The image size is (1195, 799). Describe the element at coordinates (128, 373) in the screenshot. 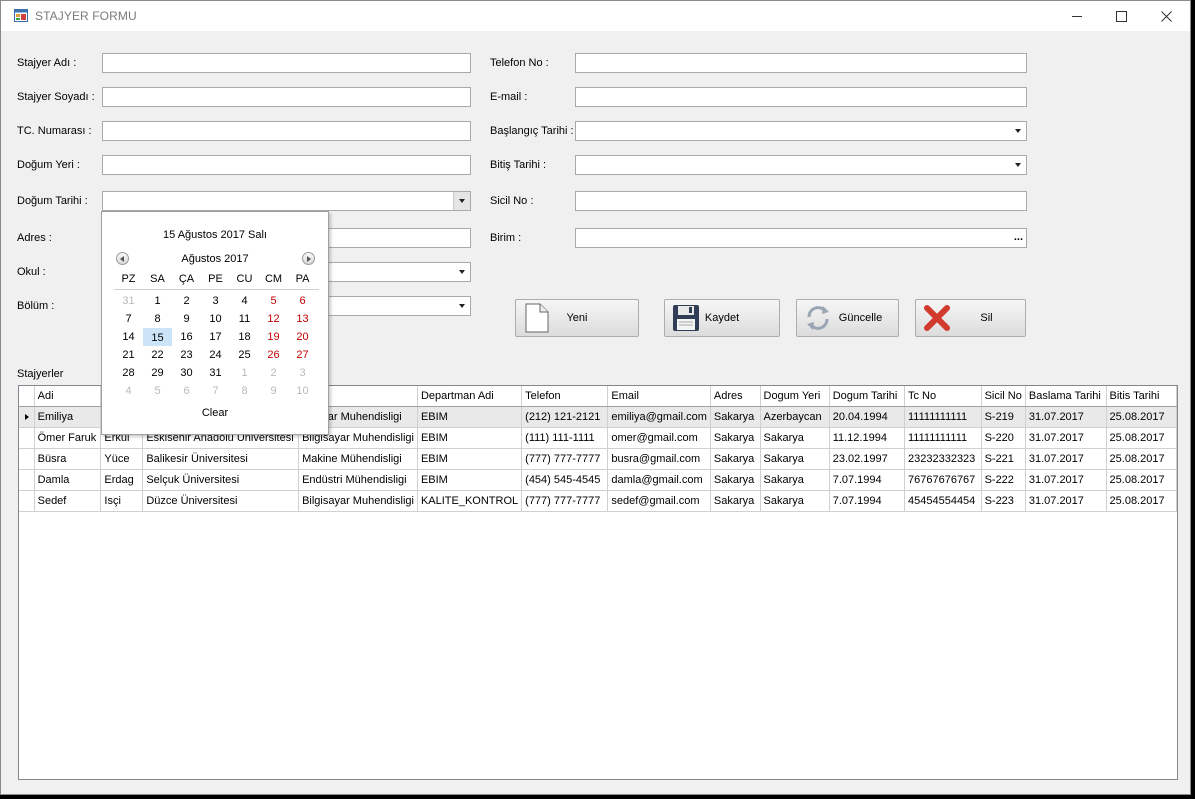

I see `calendar-day: 28` at that location.